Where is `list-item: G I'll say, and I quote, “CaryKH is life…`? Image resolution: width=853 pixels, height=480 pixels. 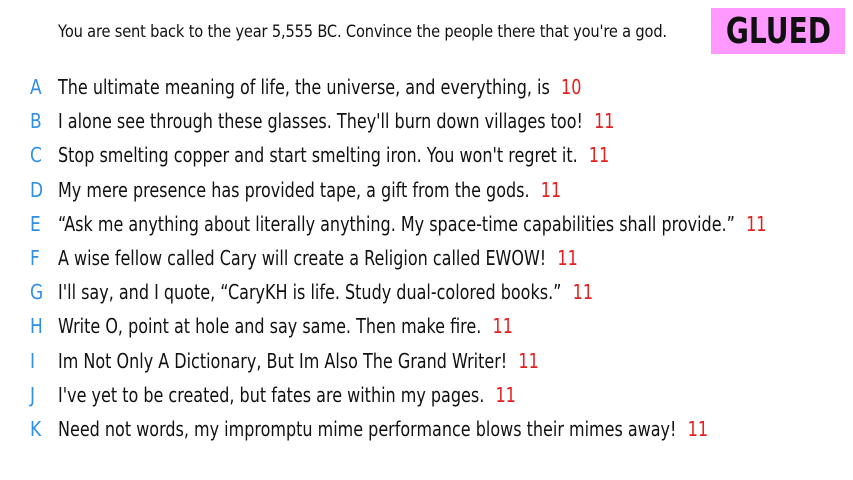
list-item: G I'll say, and I quote, “CaryKH is life… is located at coordinates (426, 292).